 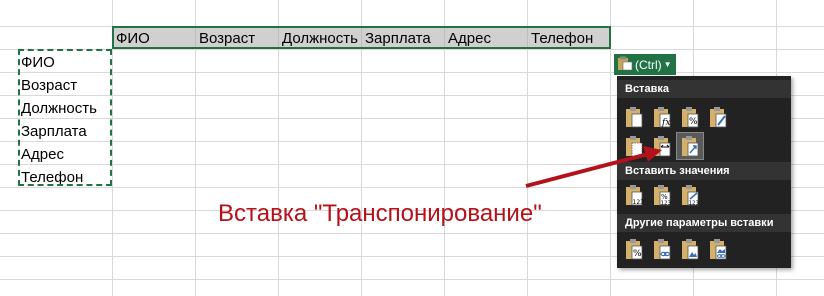 What do you see at coordinates (593, 167) in the screenshot?
I see `annotation-arrow` at bounding box center [593, 167].